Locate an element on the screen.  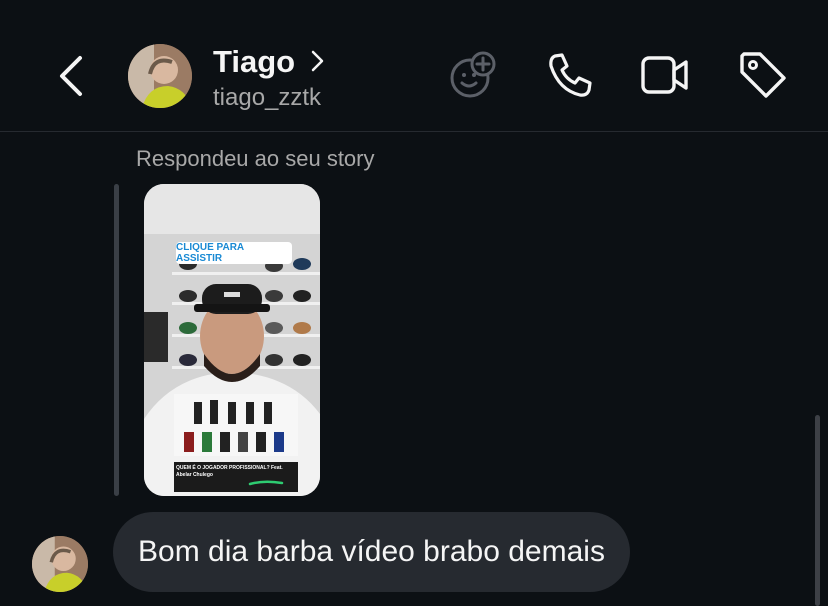
story-link-sticker: CLIQUE PARA ASSISTIR is located at coordinates (234, 253).